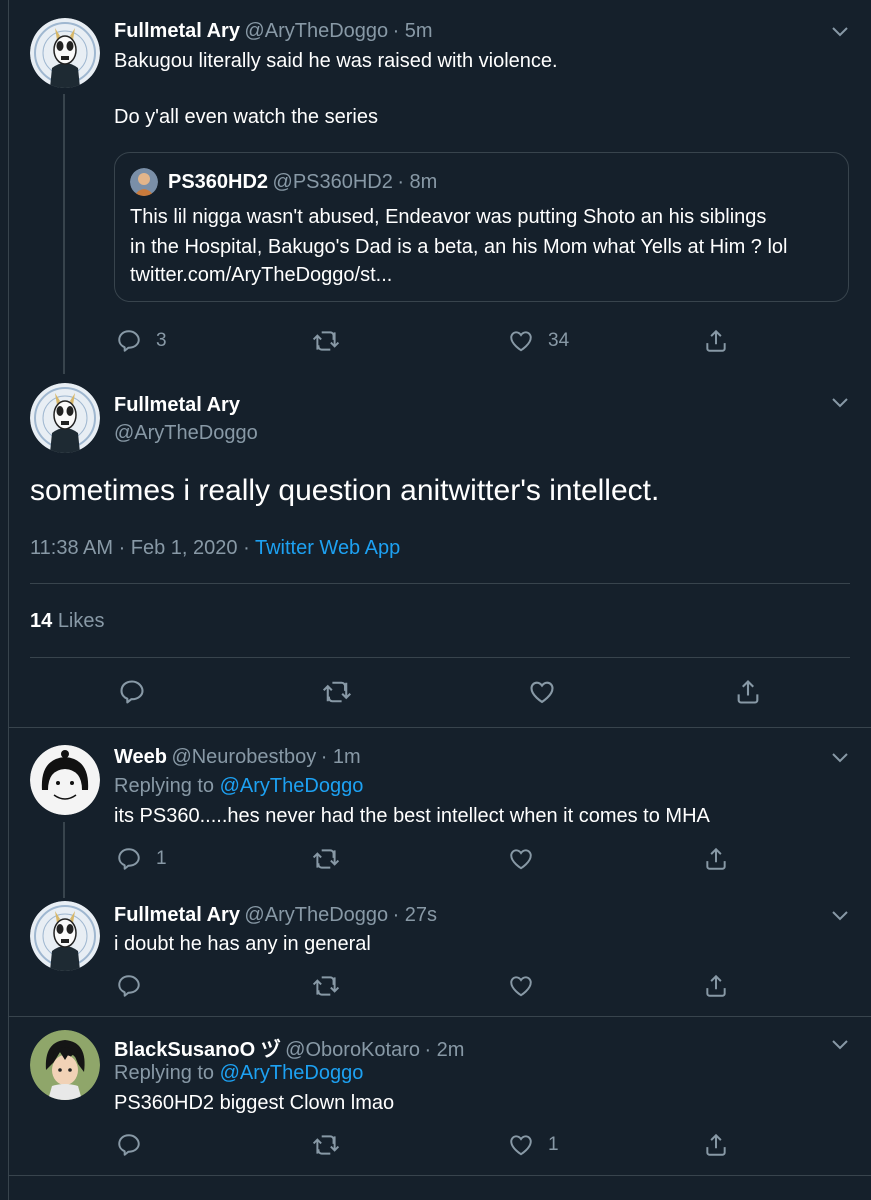 The width and height of the screenshot is (871, 1200). What do you see at coordinates (140, 757) in the screenshot?
I see `display-name: Weeb` at bounding box center [140, 757].